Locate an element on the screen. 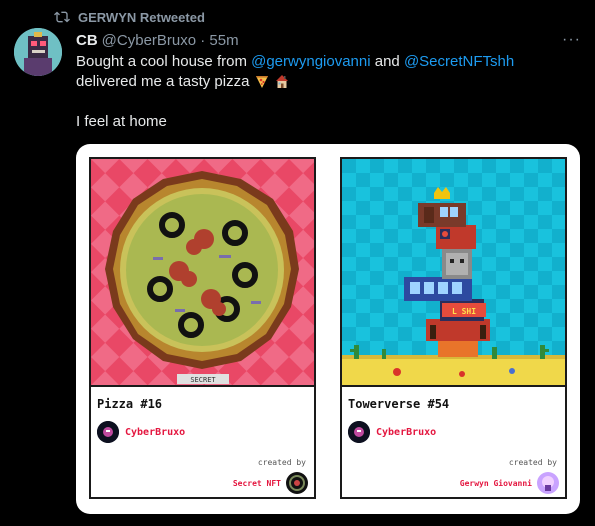 The width and height of the screenshot is (595, 526). creator-name: Gerwyn Giovanni is located at coordinates (495, 483).